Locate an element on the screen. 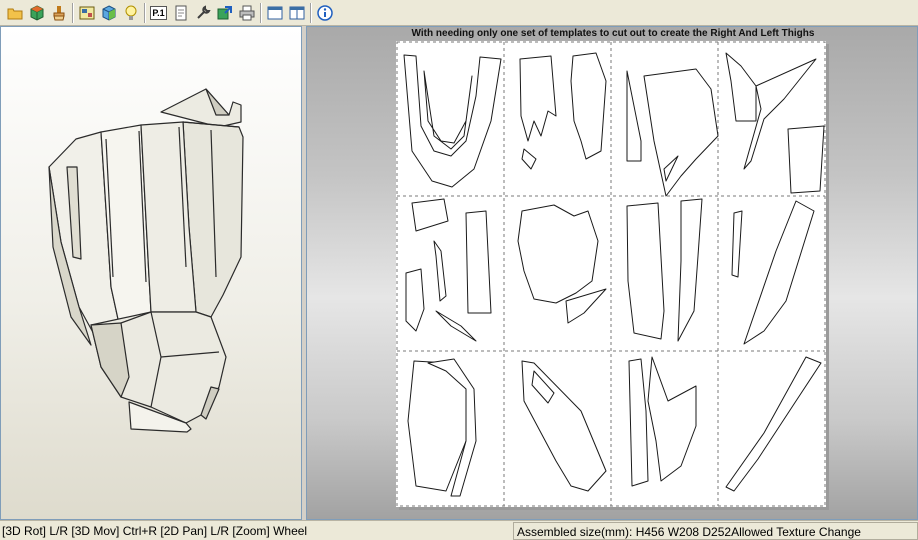 Image resolution: width=918 pixels, height=540 pixels. page-setup-icon is located at coordinates (180, 12).